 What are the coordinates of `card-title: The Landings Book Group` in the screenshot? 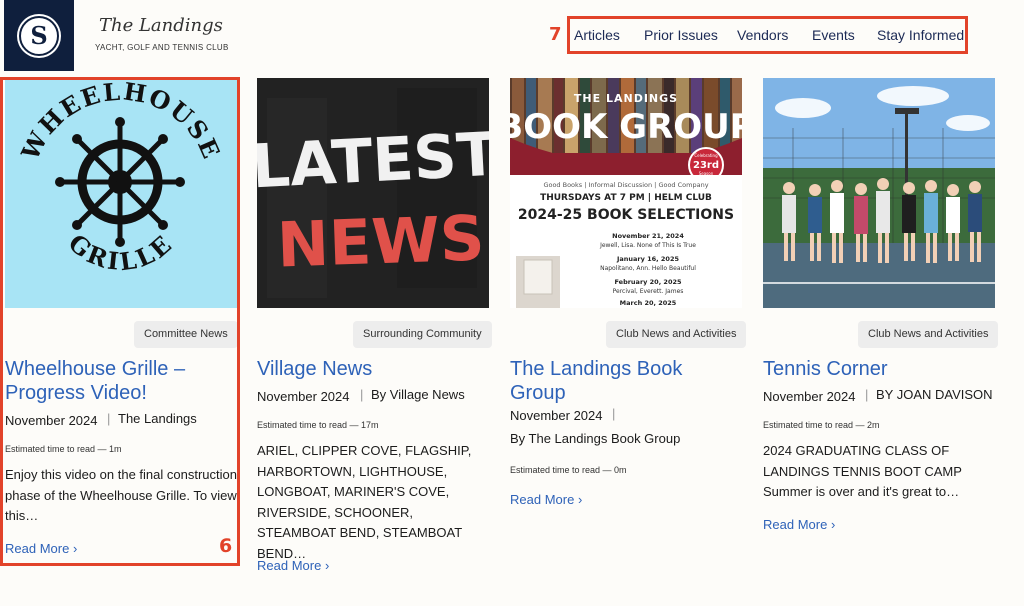 It's located at (610, 381).